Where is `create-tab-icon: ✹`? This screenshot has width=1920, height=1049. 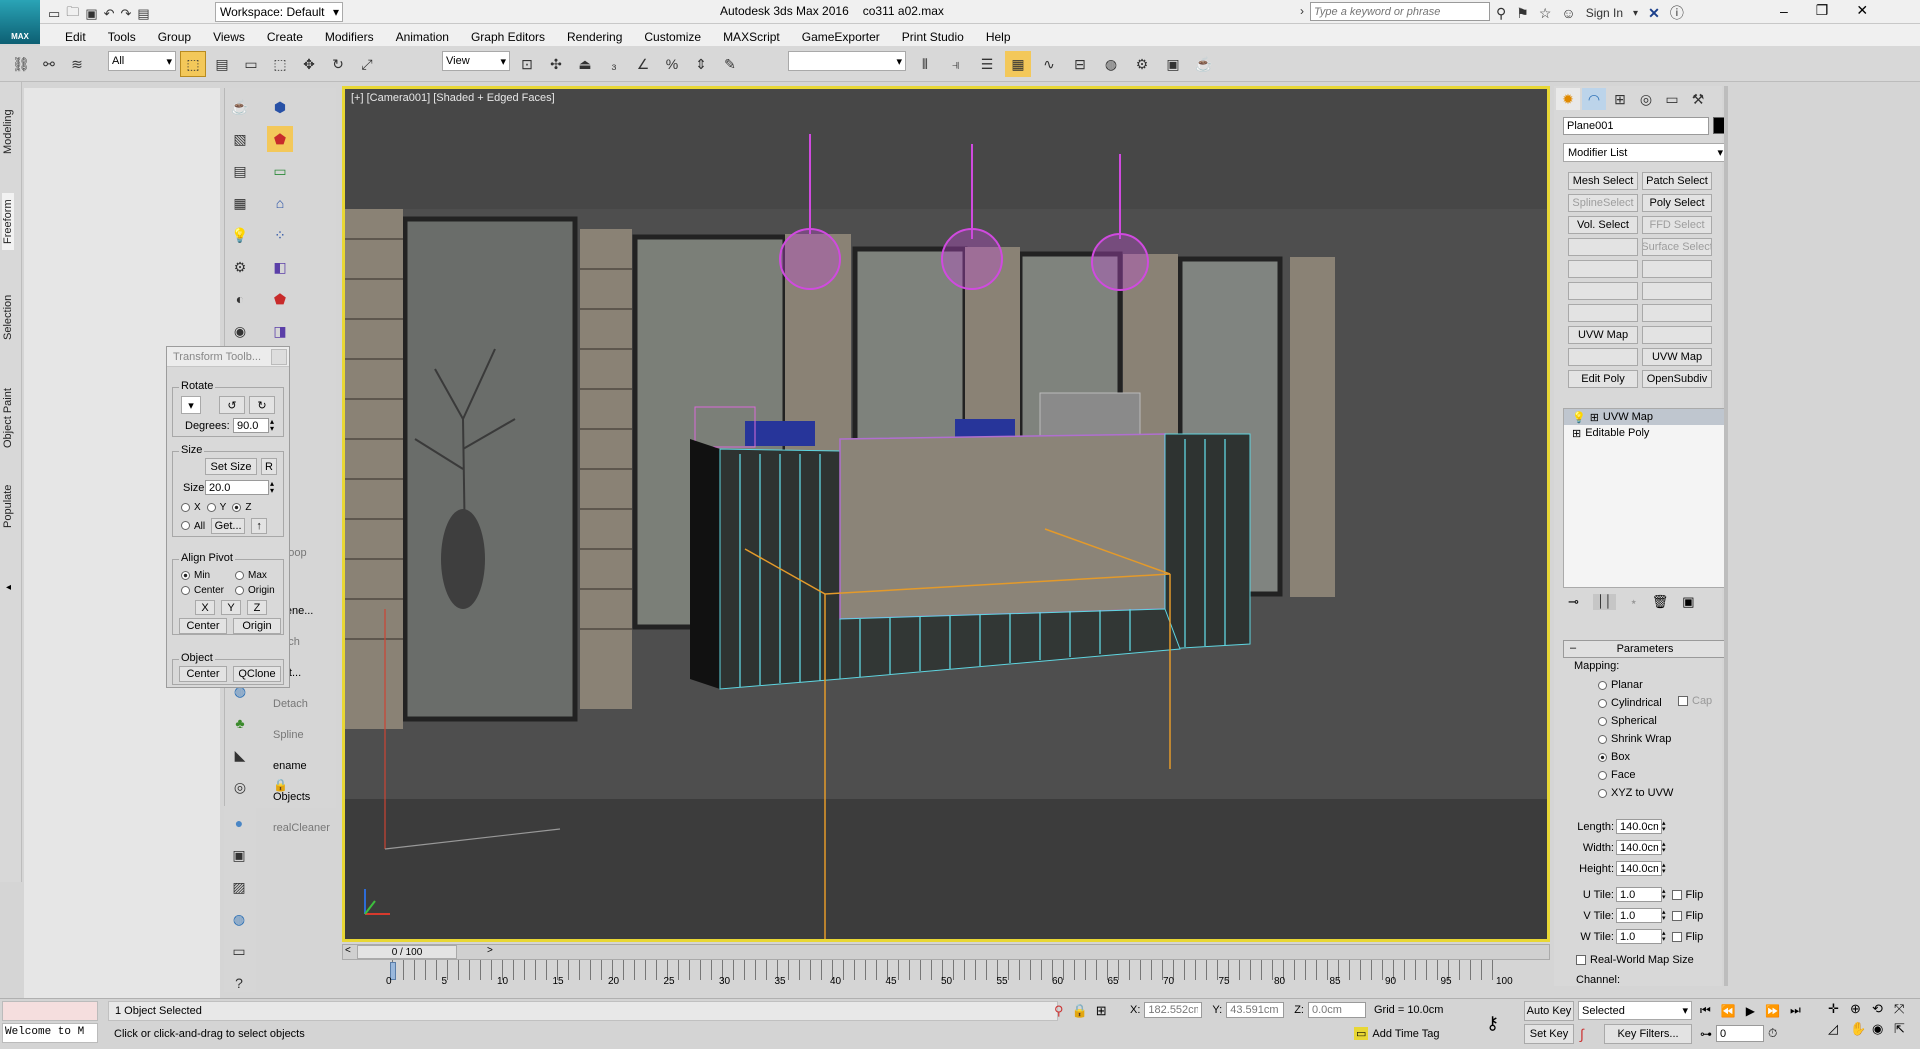
create-tab-icon: ✹ is located at coordinates (1568, 99).